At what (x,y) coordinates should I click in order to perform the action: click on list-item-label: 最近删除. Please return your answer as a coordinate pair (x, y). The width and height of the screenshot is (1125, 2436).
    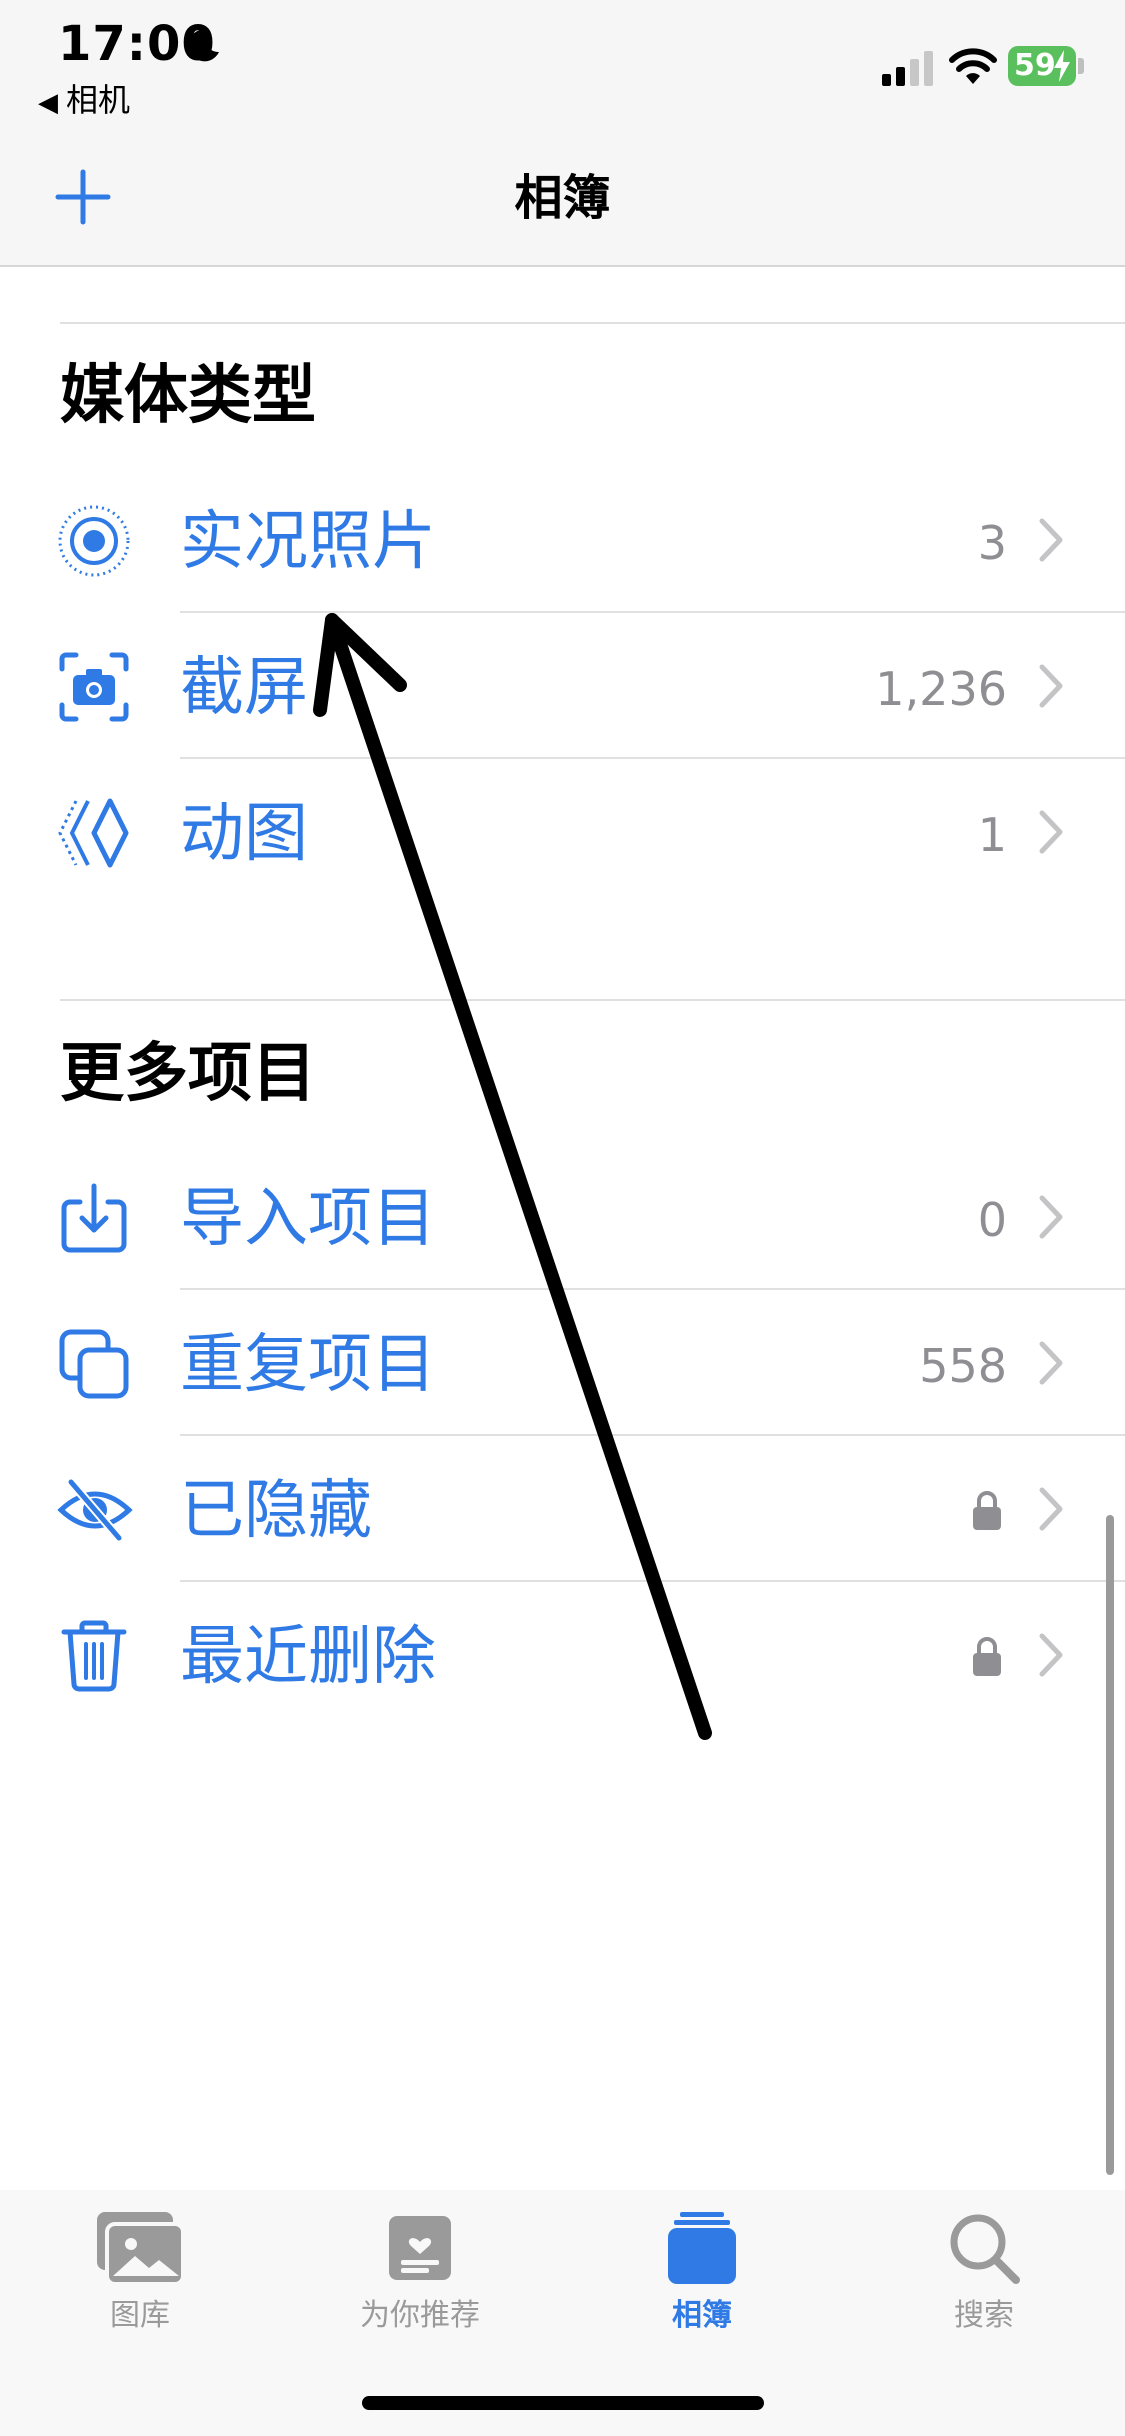
    Looking at the image, I should click on (308, 1657).